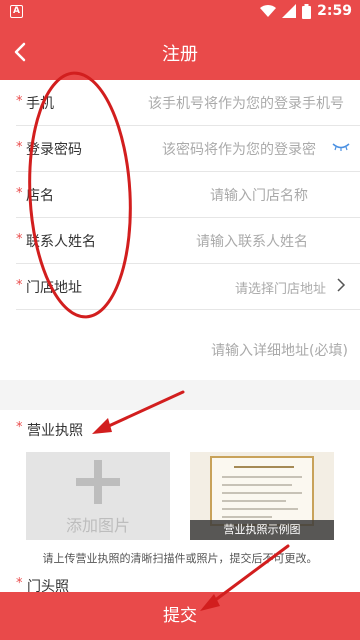 This screenshot has height=640, width=360. What do you see at coordinates (341, 285) in the screenshot?
I see `chevron-right-icon` at bounding box center [341, 285].